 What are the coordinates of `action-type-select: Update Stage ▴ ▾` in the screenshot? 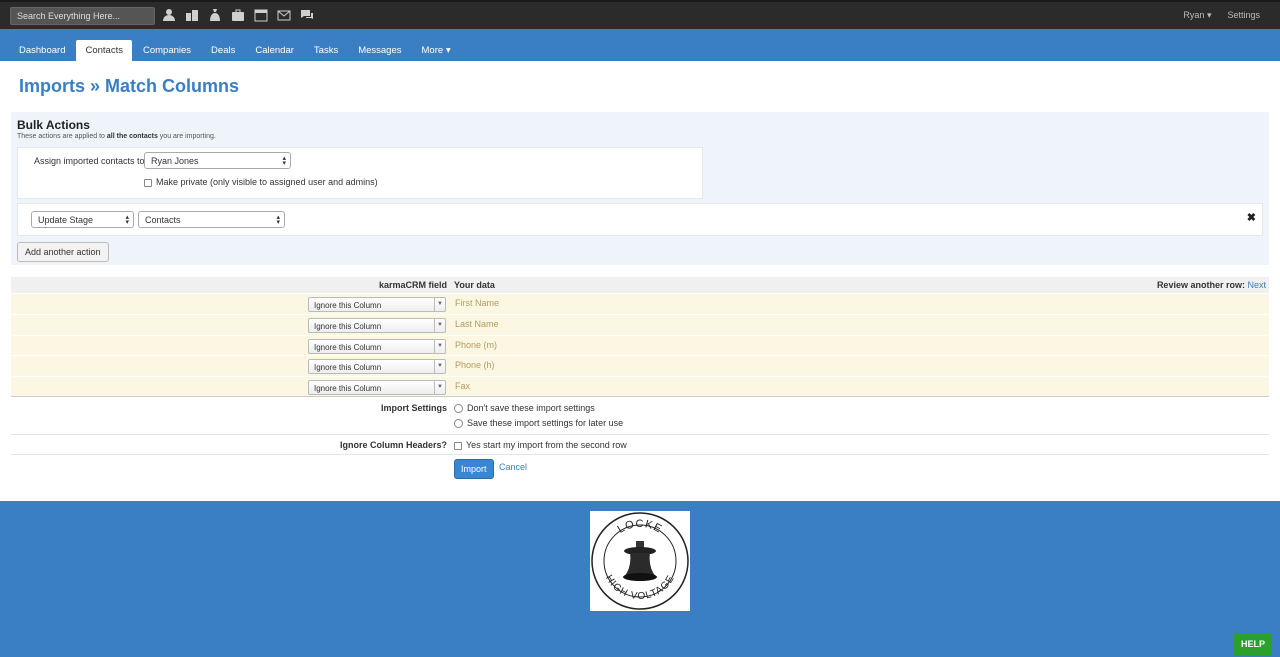 It's located at (82, 219).